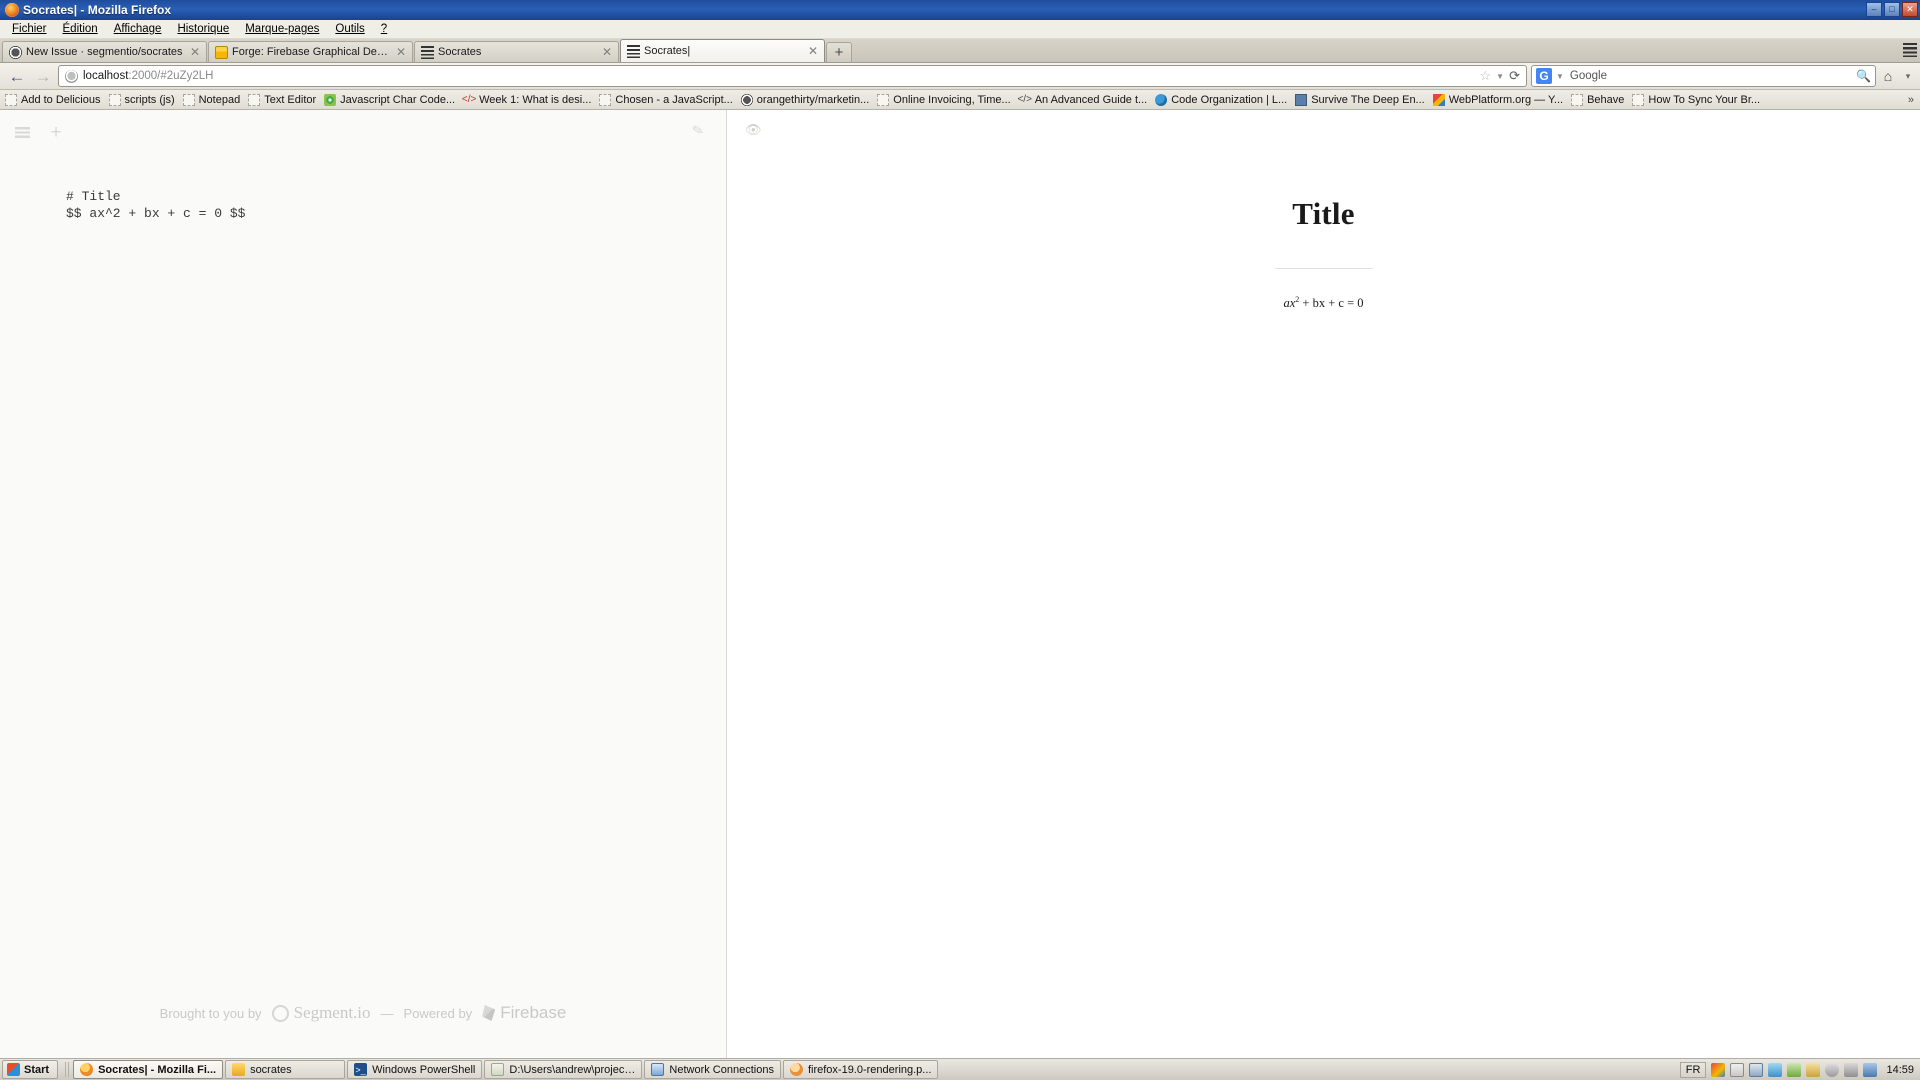 The width and height of the screenshot is (1920, 1080). I want to click on sync-icon, so click(1794, 1069).